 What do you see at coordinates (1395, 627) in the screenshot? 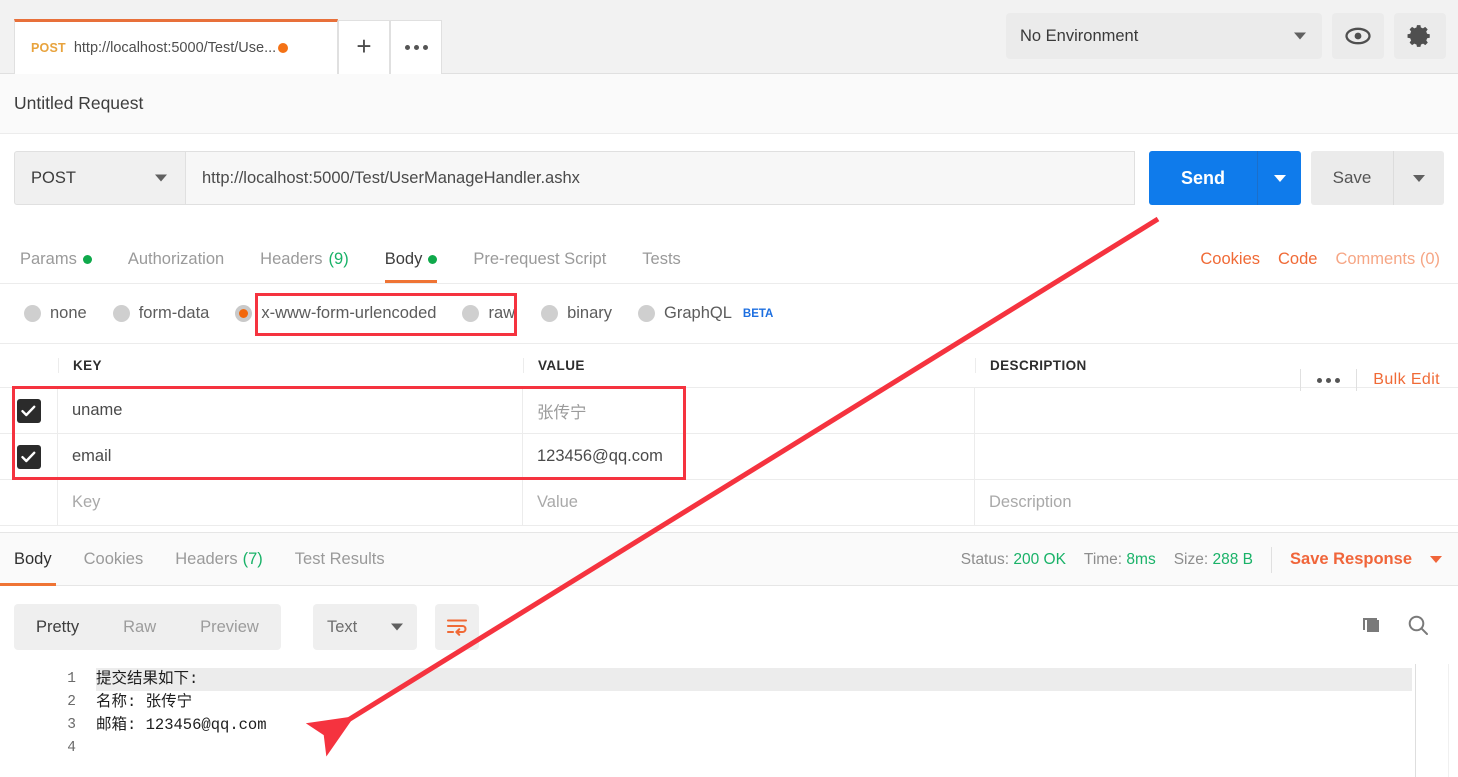
I see `response-toolbar-actions` at bounding box center [1395, 627].